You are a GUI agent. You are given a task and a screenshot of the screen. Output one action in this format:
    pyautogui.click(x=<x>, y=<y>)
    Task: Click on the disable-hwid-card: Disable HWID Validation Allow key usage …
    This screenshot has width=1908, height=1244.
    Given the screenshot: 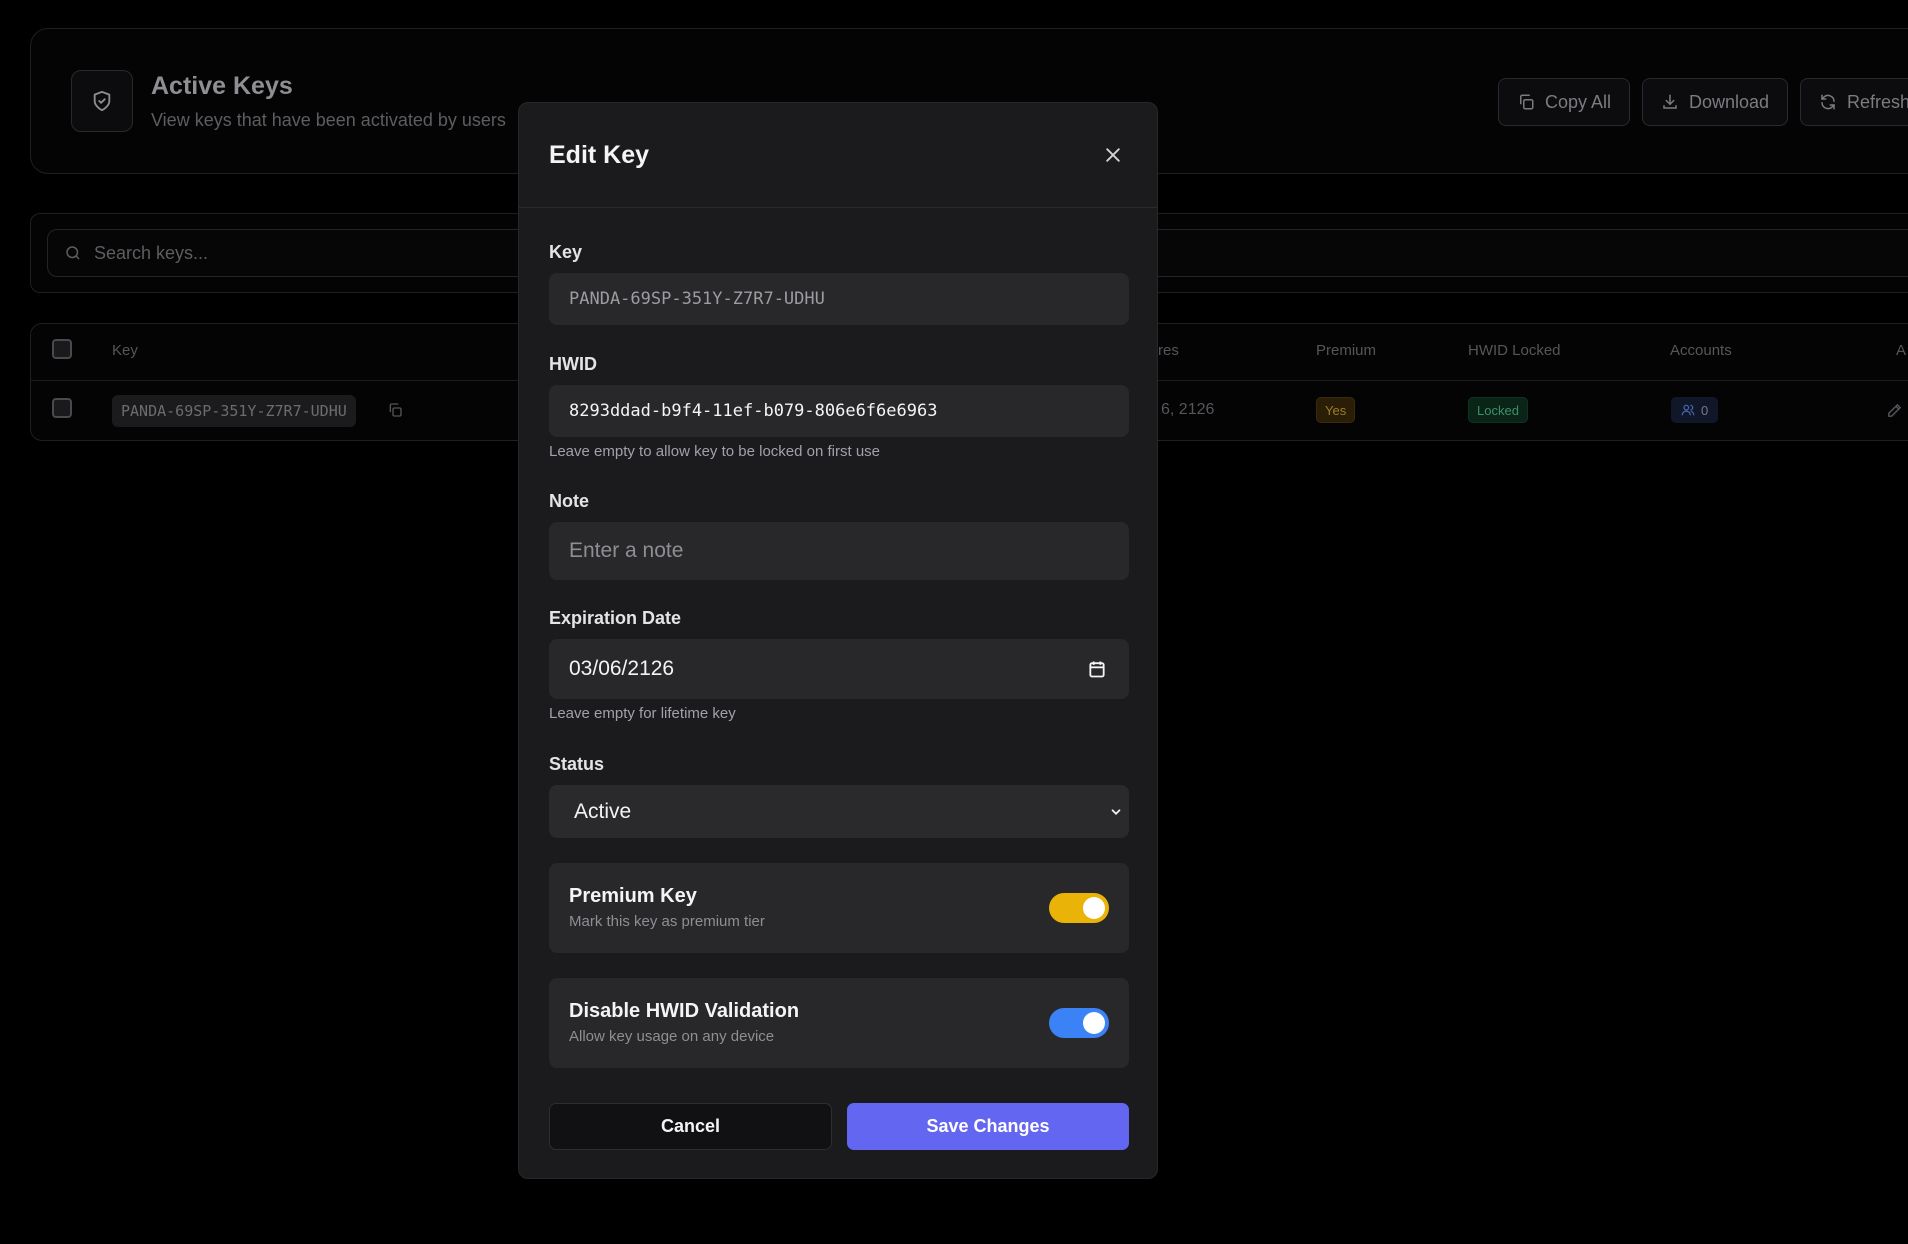 What is the action you would take?
    pyautogui.click(x=839, y=1023)
    